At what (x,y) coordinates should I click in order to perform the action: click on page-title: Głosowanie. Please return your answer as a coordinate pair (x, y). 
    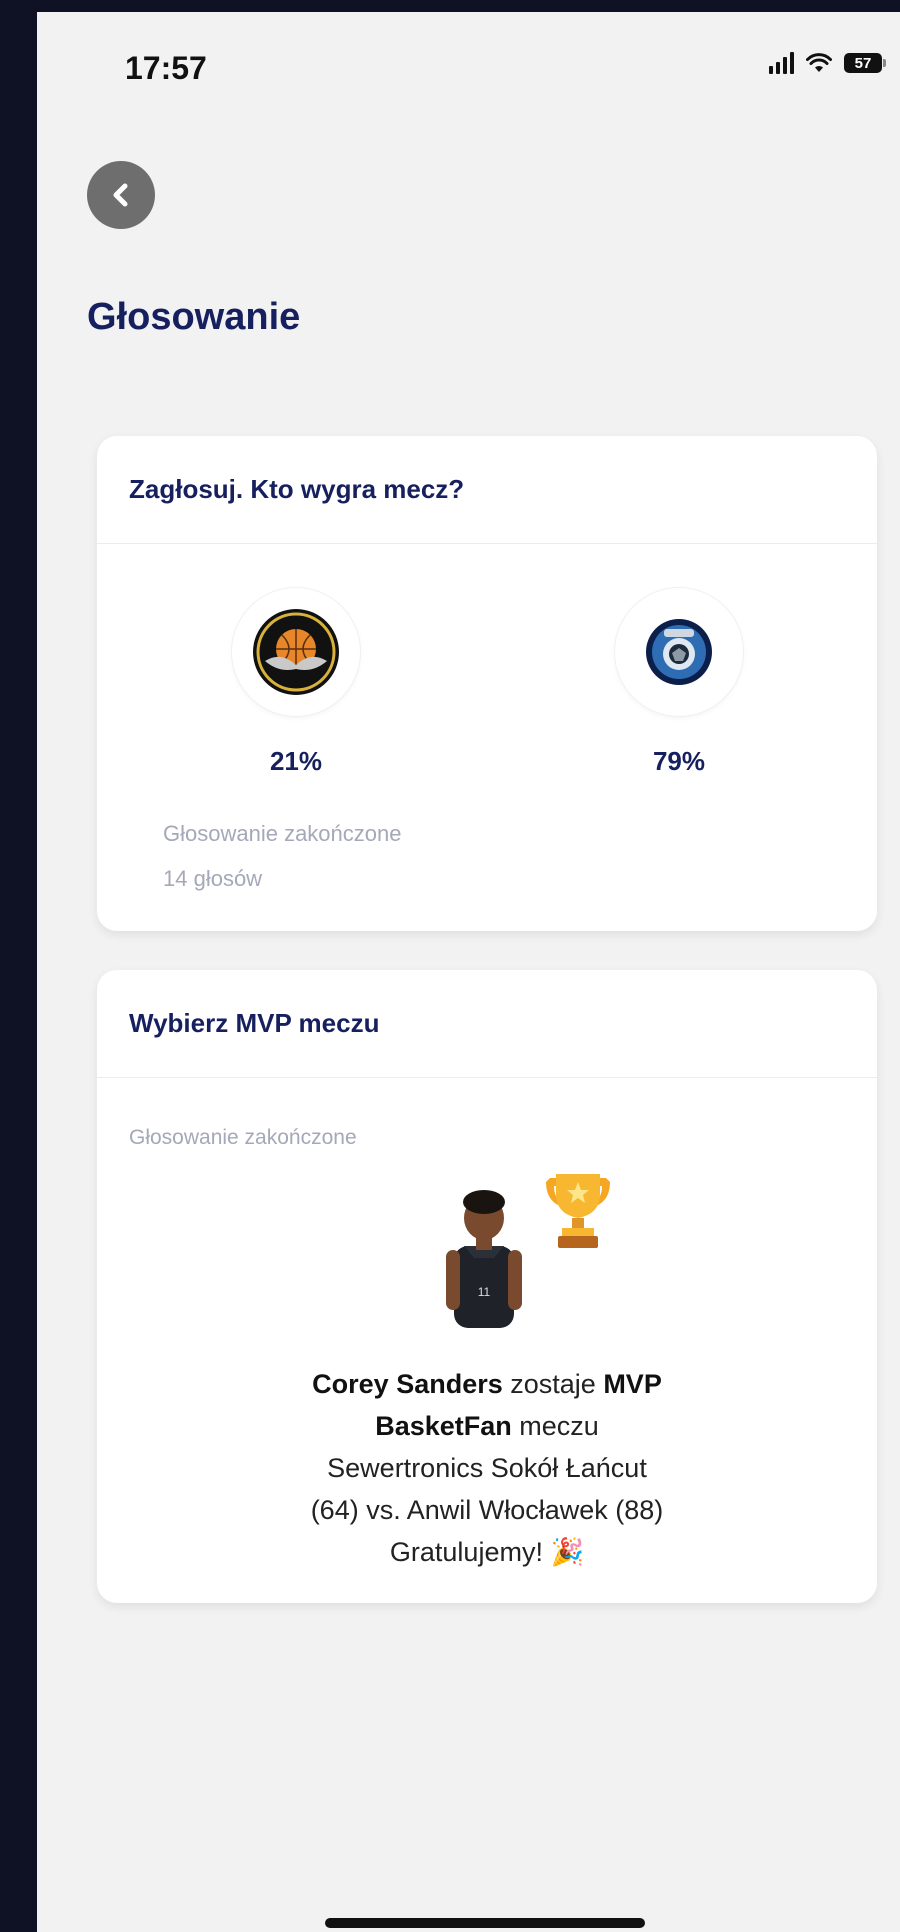
    Looking at the image, I should click on (194, 317).